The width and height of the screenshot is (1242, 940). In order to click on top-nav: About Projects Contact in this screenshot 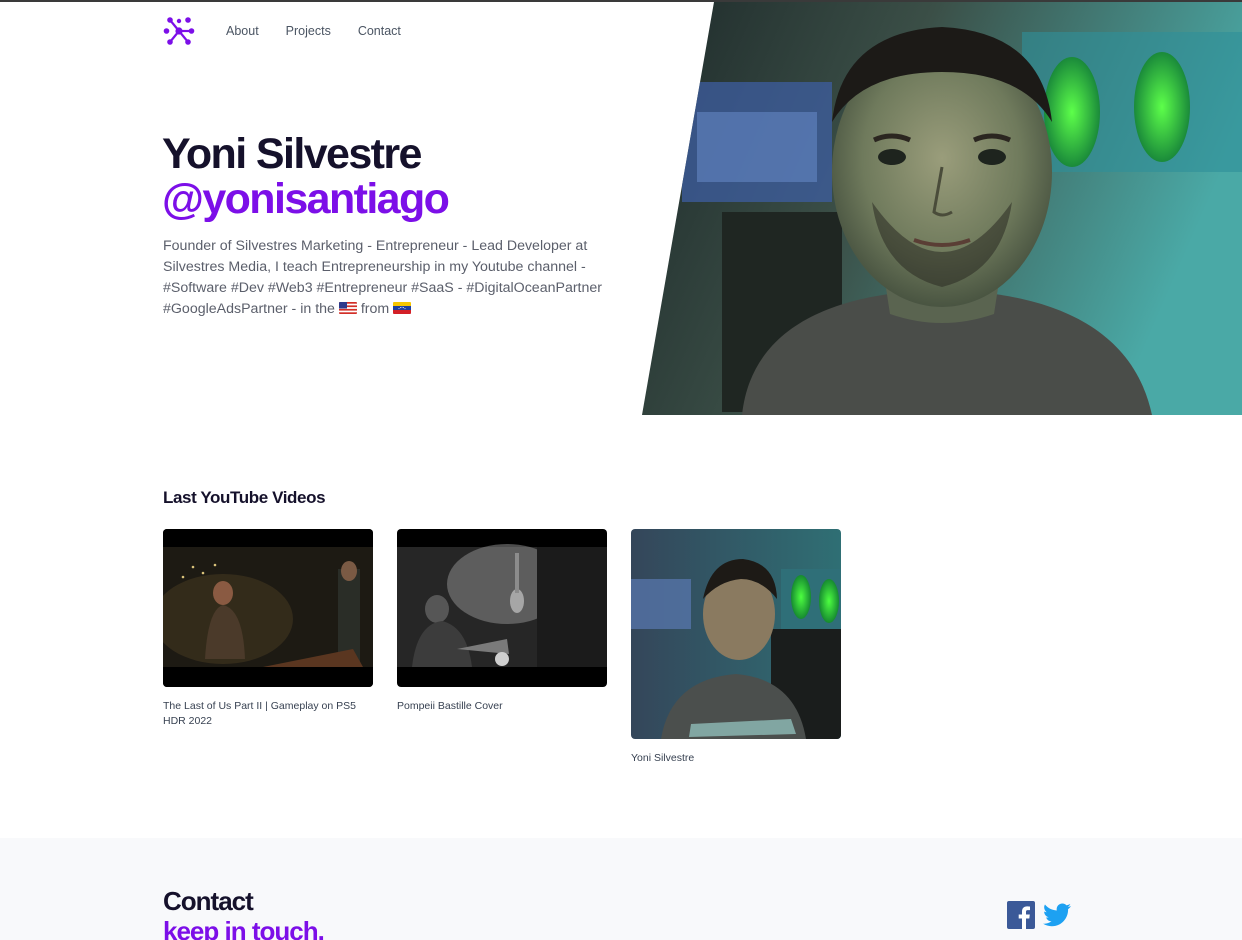, I will do `click(295, 31)`.